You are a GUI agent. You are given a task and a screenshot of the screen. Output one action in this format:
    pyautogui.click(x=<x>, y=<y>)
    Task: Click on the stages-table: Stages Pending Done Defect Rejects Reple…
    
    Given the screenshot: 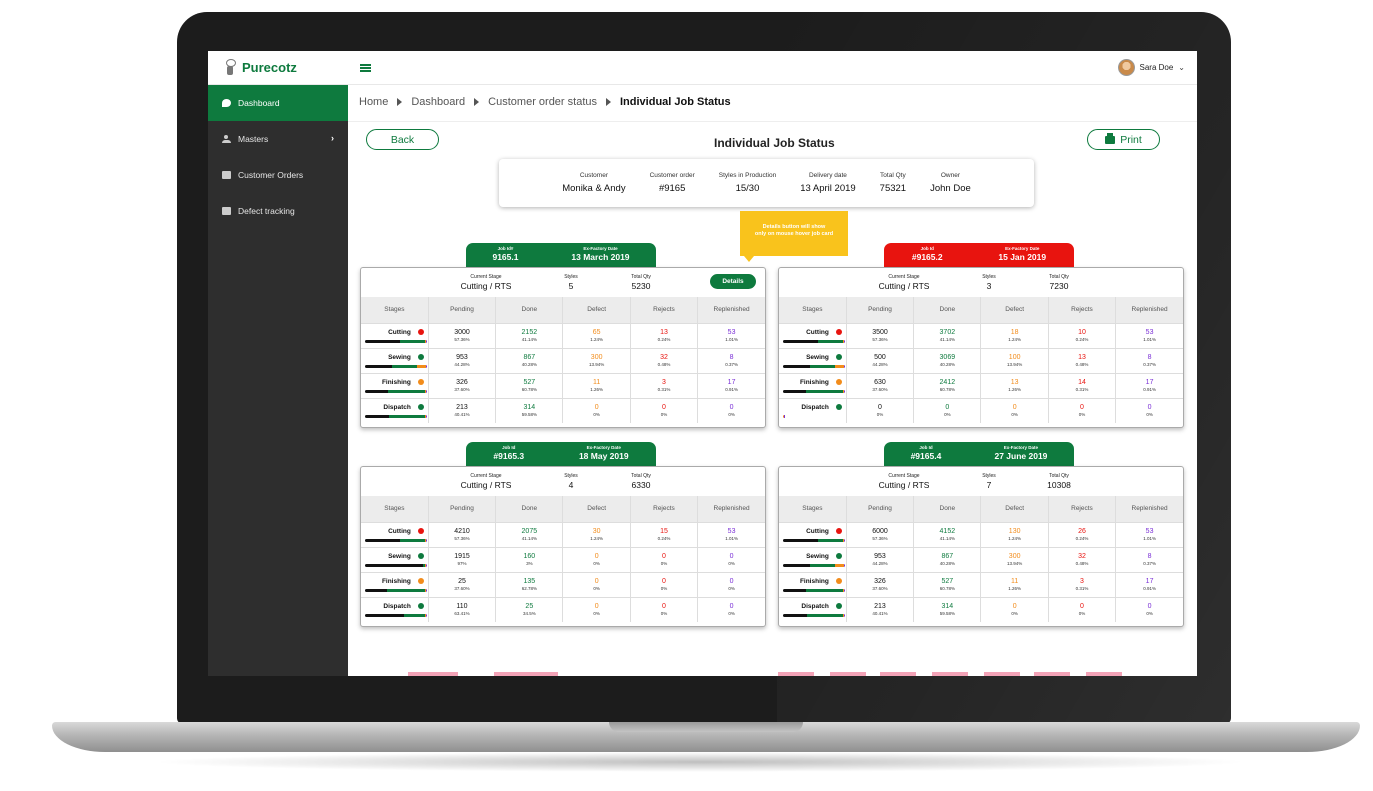 What is the action you would take?
    pyautogui.click(x=981, y=360)
    